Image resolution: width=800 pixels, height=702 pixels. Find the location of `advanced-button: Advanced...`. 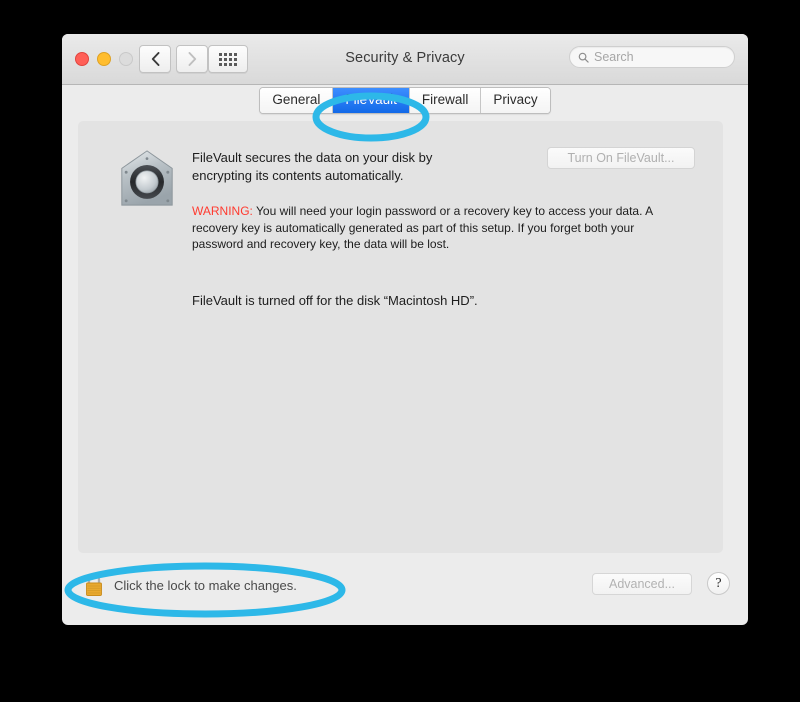

advanced-button: Advanced... is located at coordinates (642, 584).